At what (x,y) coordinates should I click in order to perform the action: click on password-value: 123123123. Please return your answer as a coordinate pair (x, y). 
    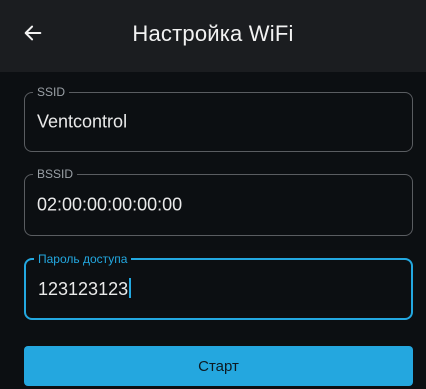
    Looking at the image, I should click on (83, 289).